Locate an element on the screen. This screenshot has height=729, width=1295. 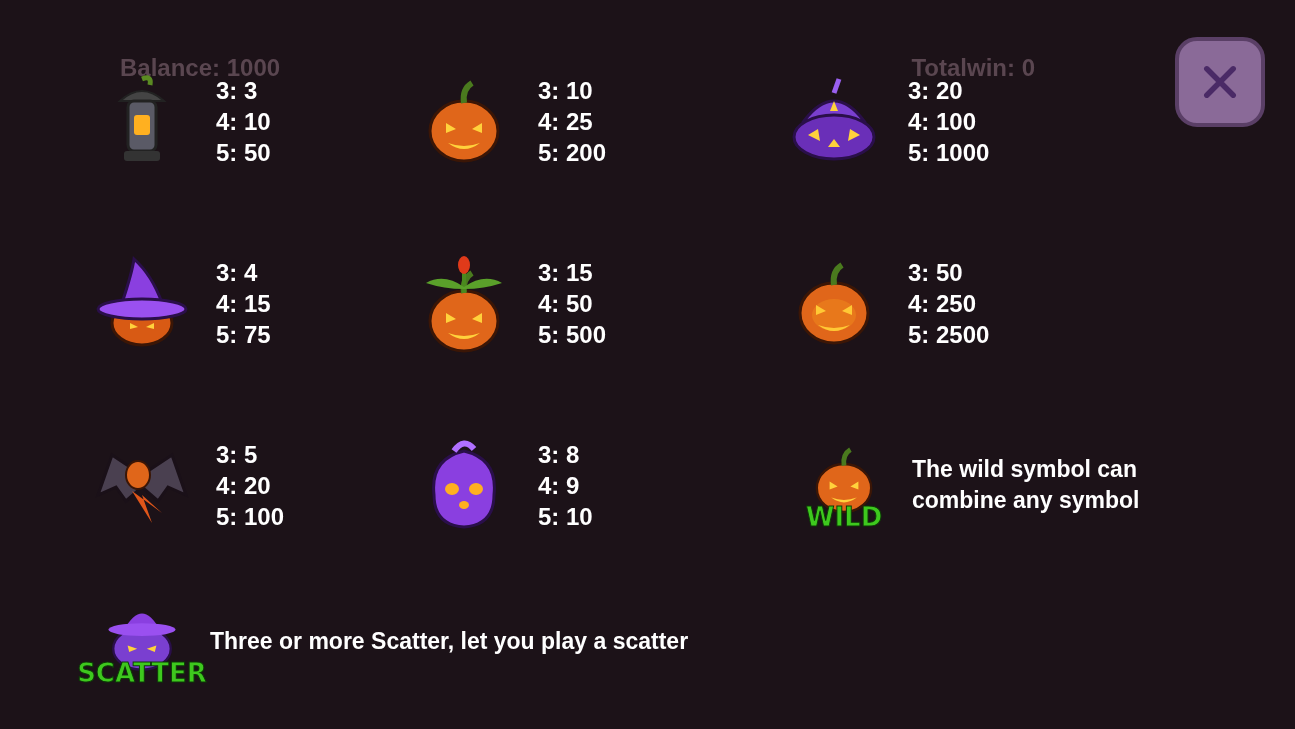
payout-text: 3: 4 is located at coordinates (237, 272).